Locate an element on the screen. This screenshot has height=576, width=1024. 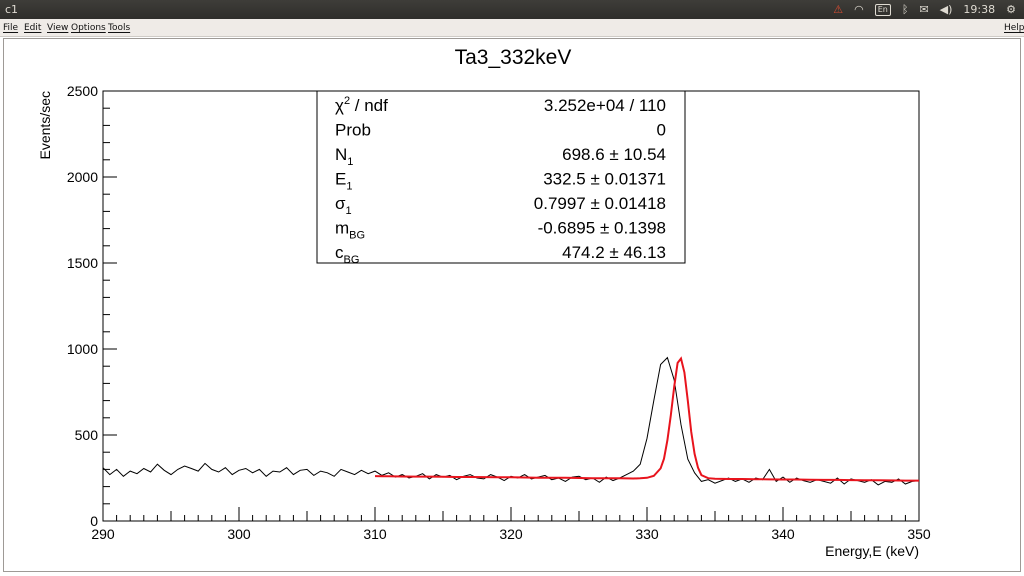
chart-title: Ta3_332keV is located at coordinates (513, 57).